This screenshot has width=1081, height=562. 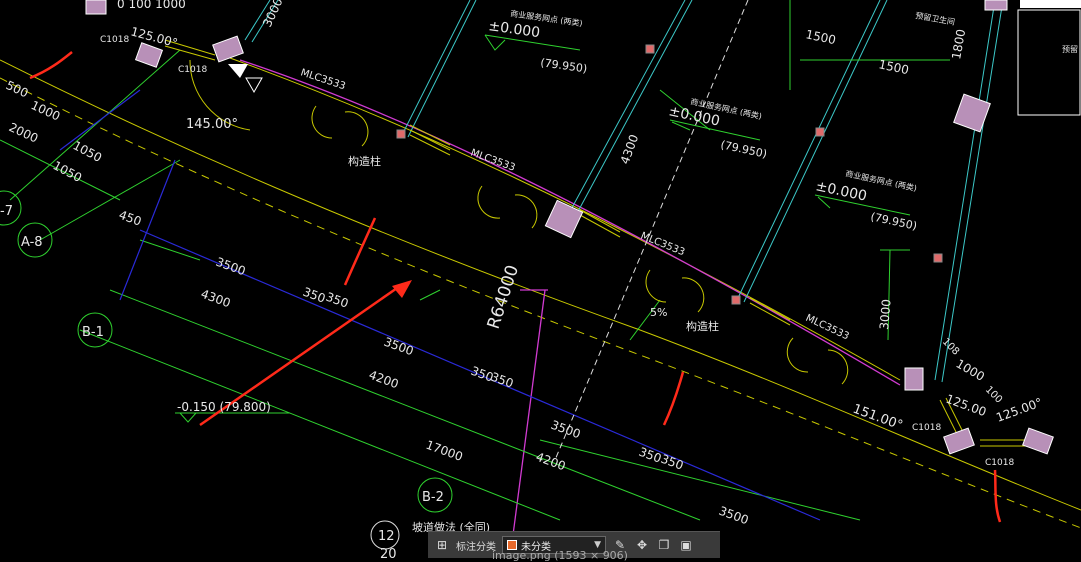 I want to click on dim-text: 17000, so click(x=444, y=451).